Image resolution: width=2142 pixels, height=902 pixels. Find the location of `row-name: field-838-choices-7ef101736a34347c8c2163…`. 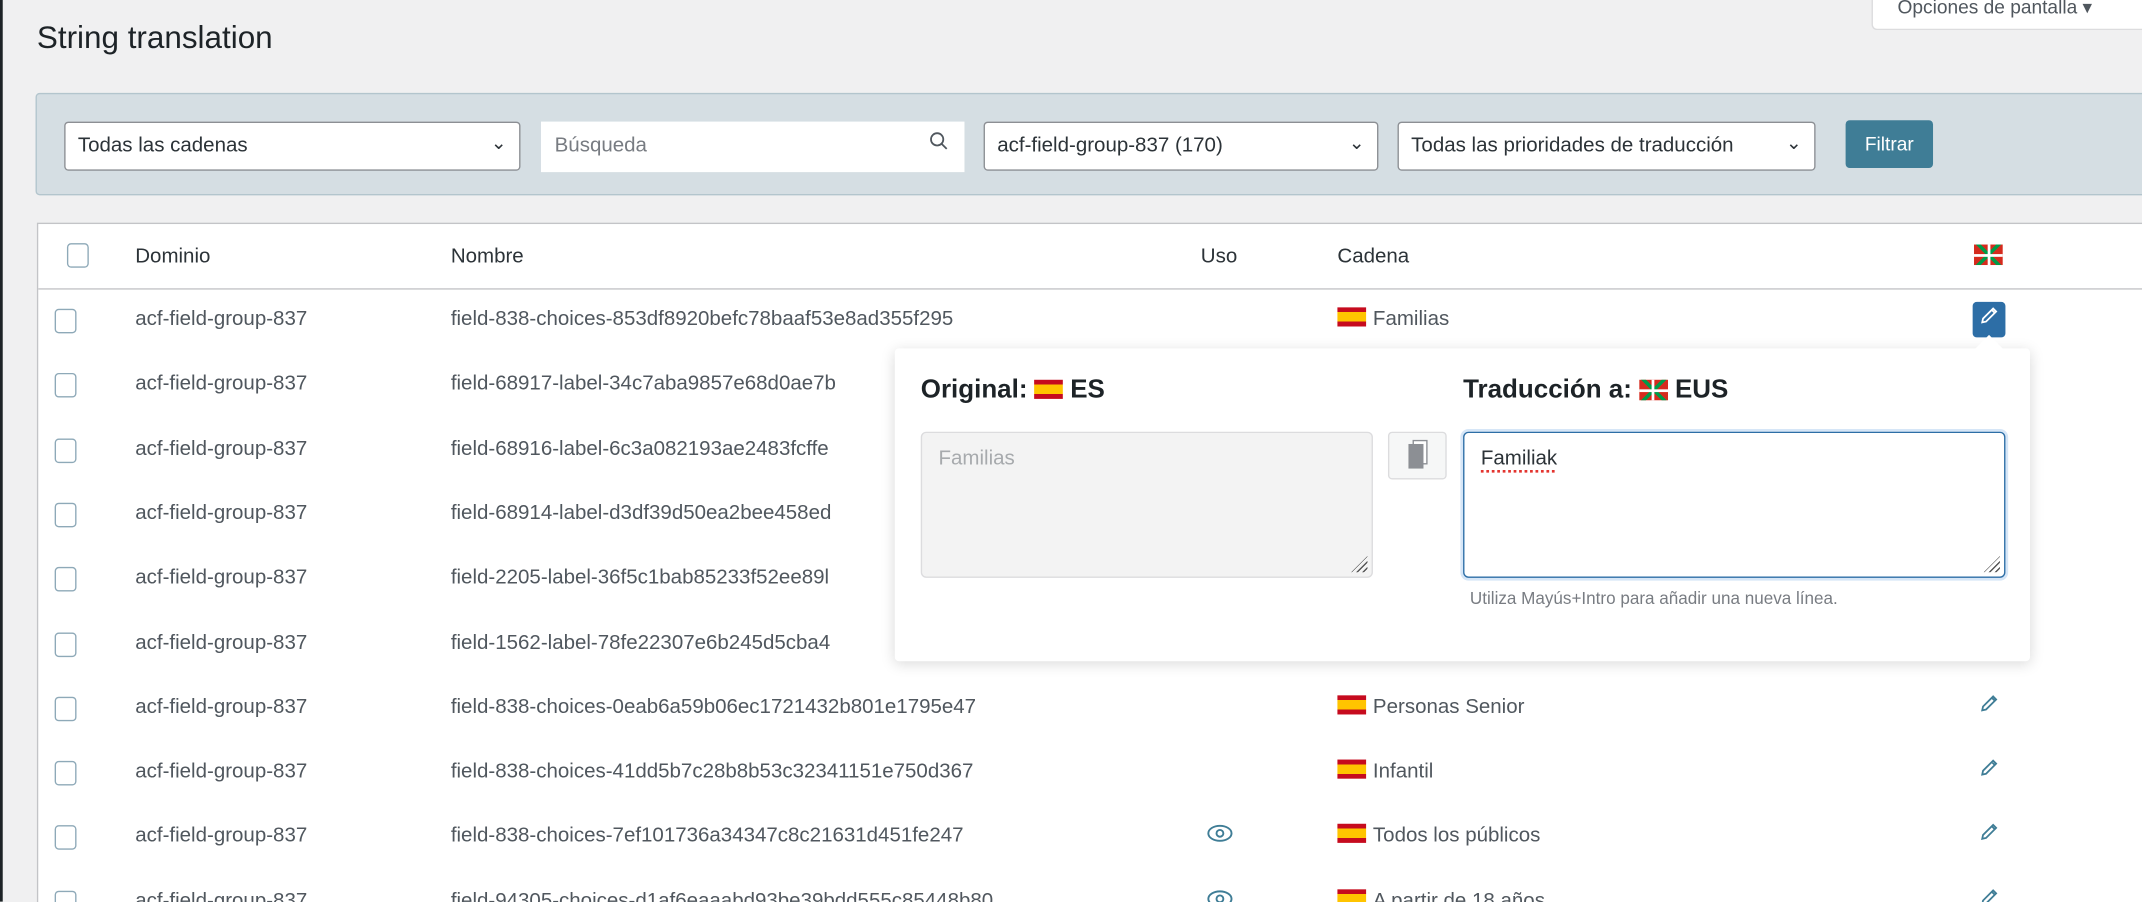

row-name: field-838-choices-7ef101736a34347c8c2163… is located at coordinates (707, 836).